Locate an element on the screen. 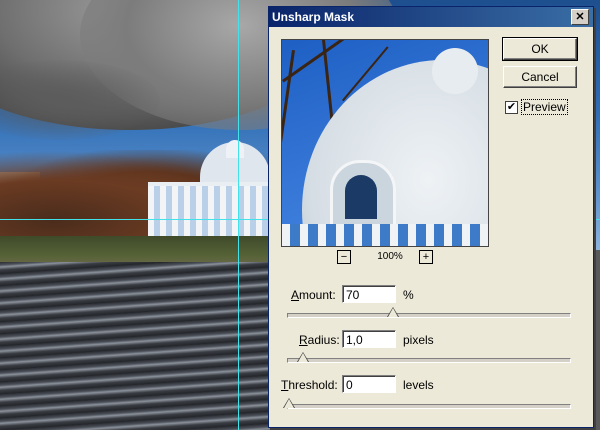 This screenshot has width=600, height=430. cancel-button-label: Cancel is located at coordinates (540, 77).